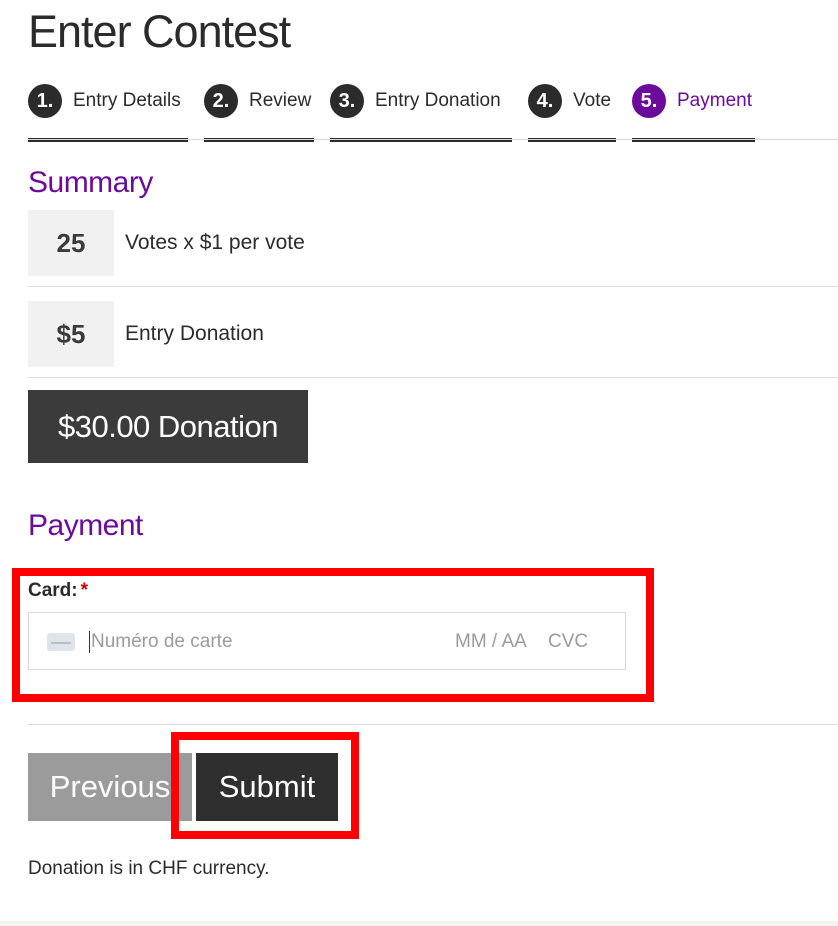  What do you see at coordinates (649, 101) in the screenshot?
I see `step-number: 5.` at bounding box center [649, 101].